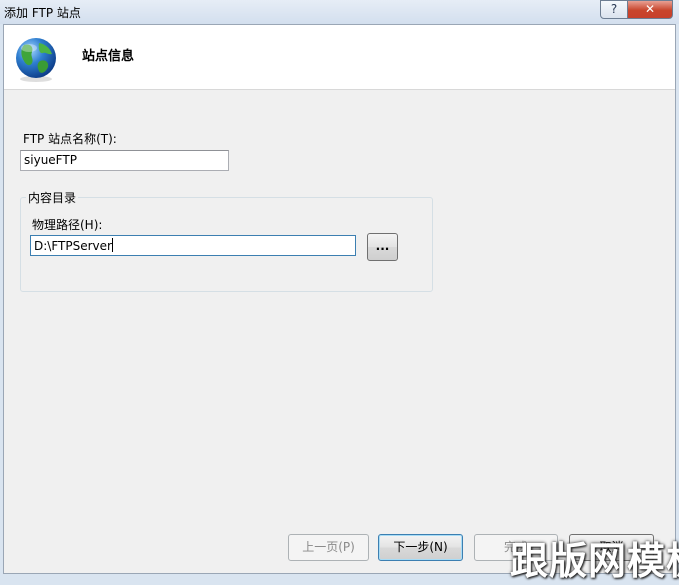 The height and width of the screenshot is (585, 679). I want to click on physical-path-label: 物理路径(H):, so click(67, 225).